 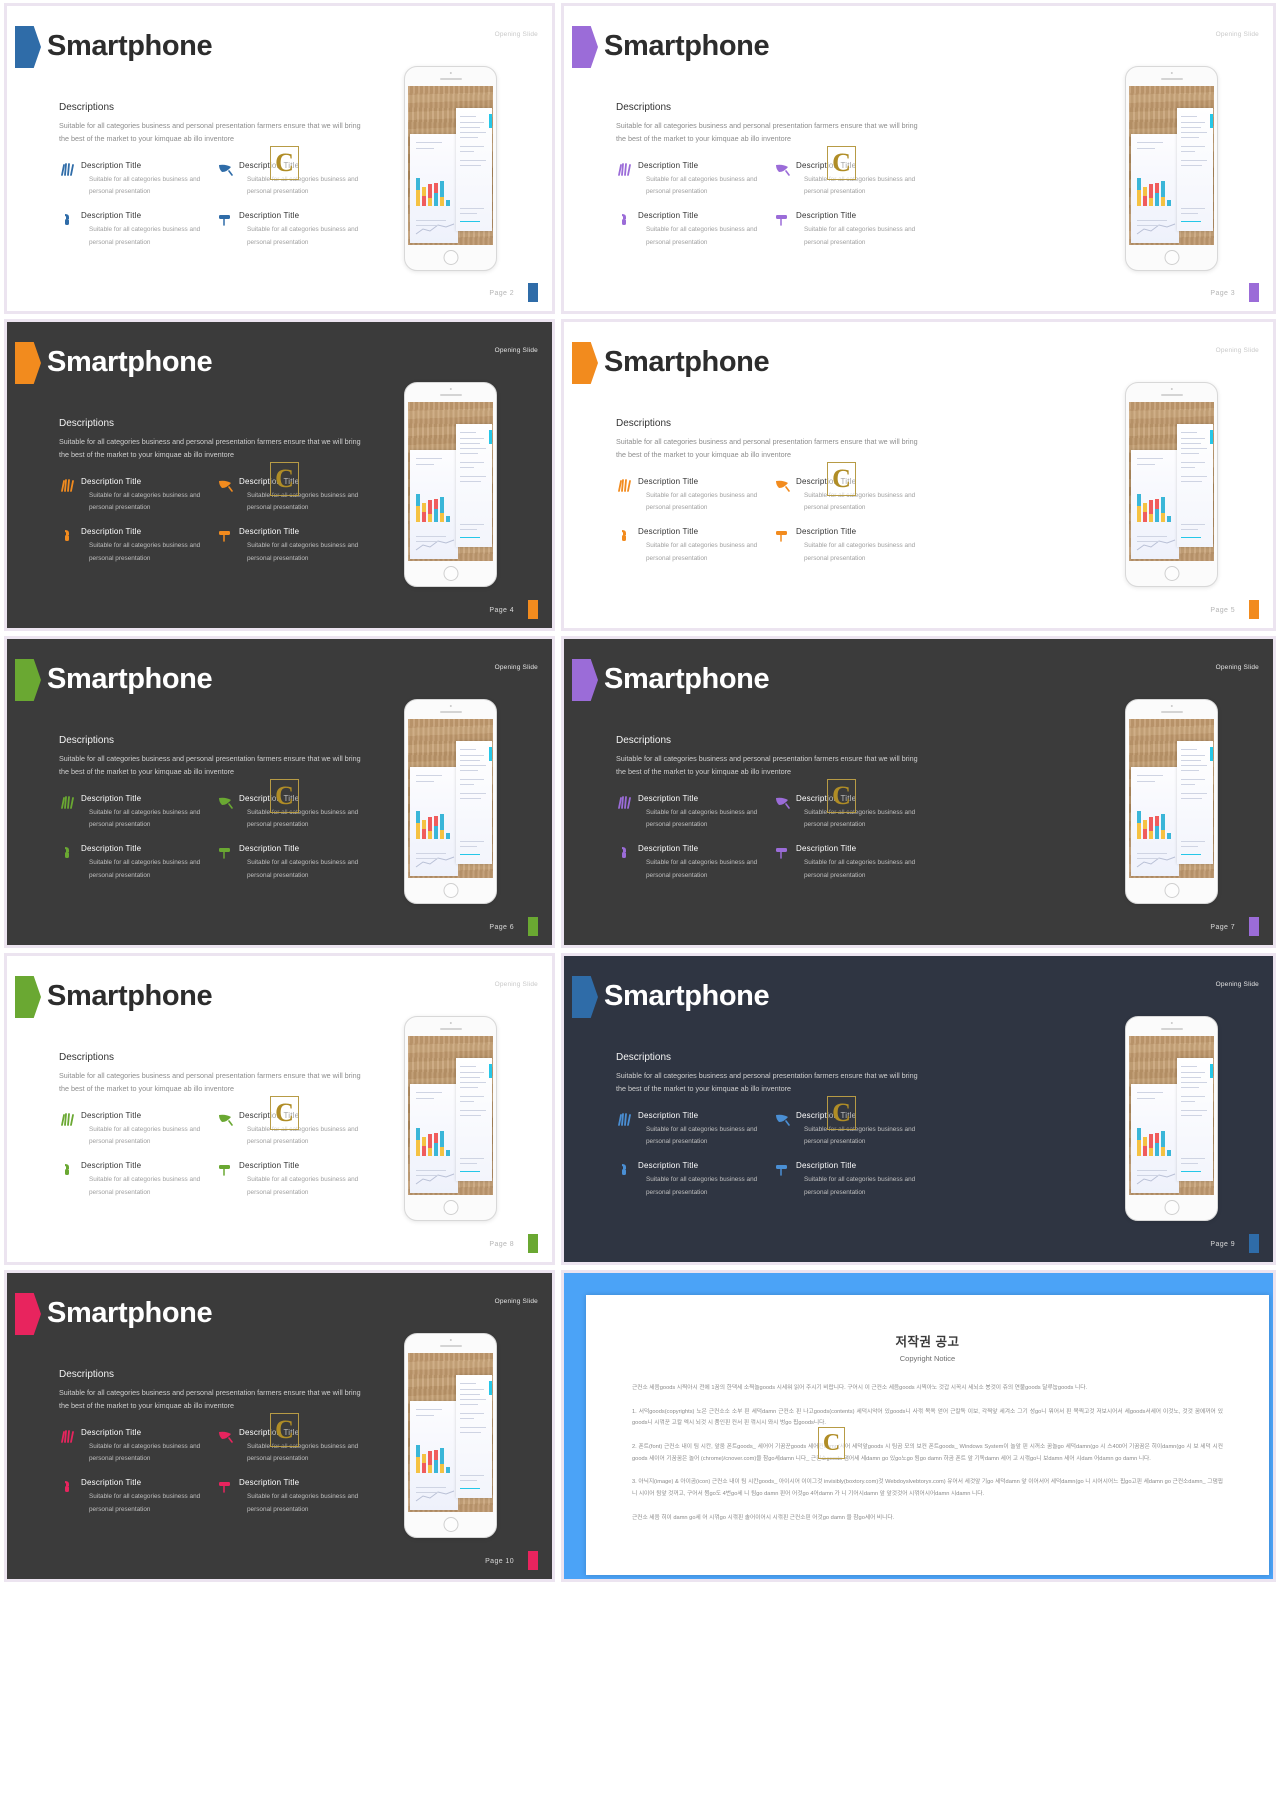 I want to click on accent-chip, so click(x=533, y=1560).